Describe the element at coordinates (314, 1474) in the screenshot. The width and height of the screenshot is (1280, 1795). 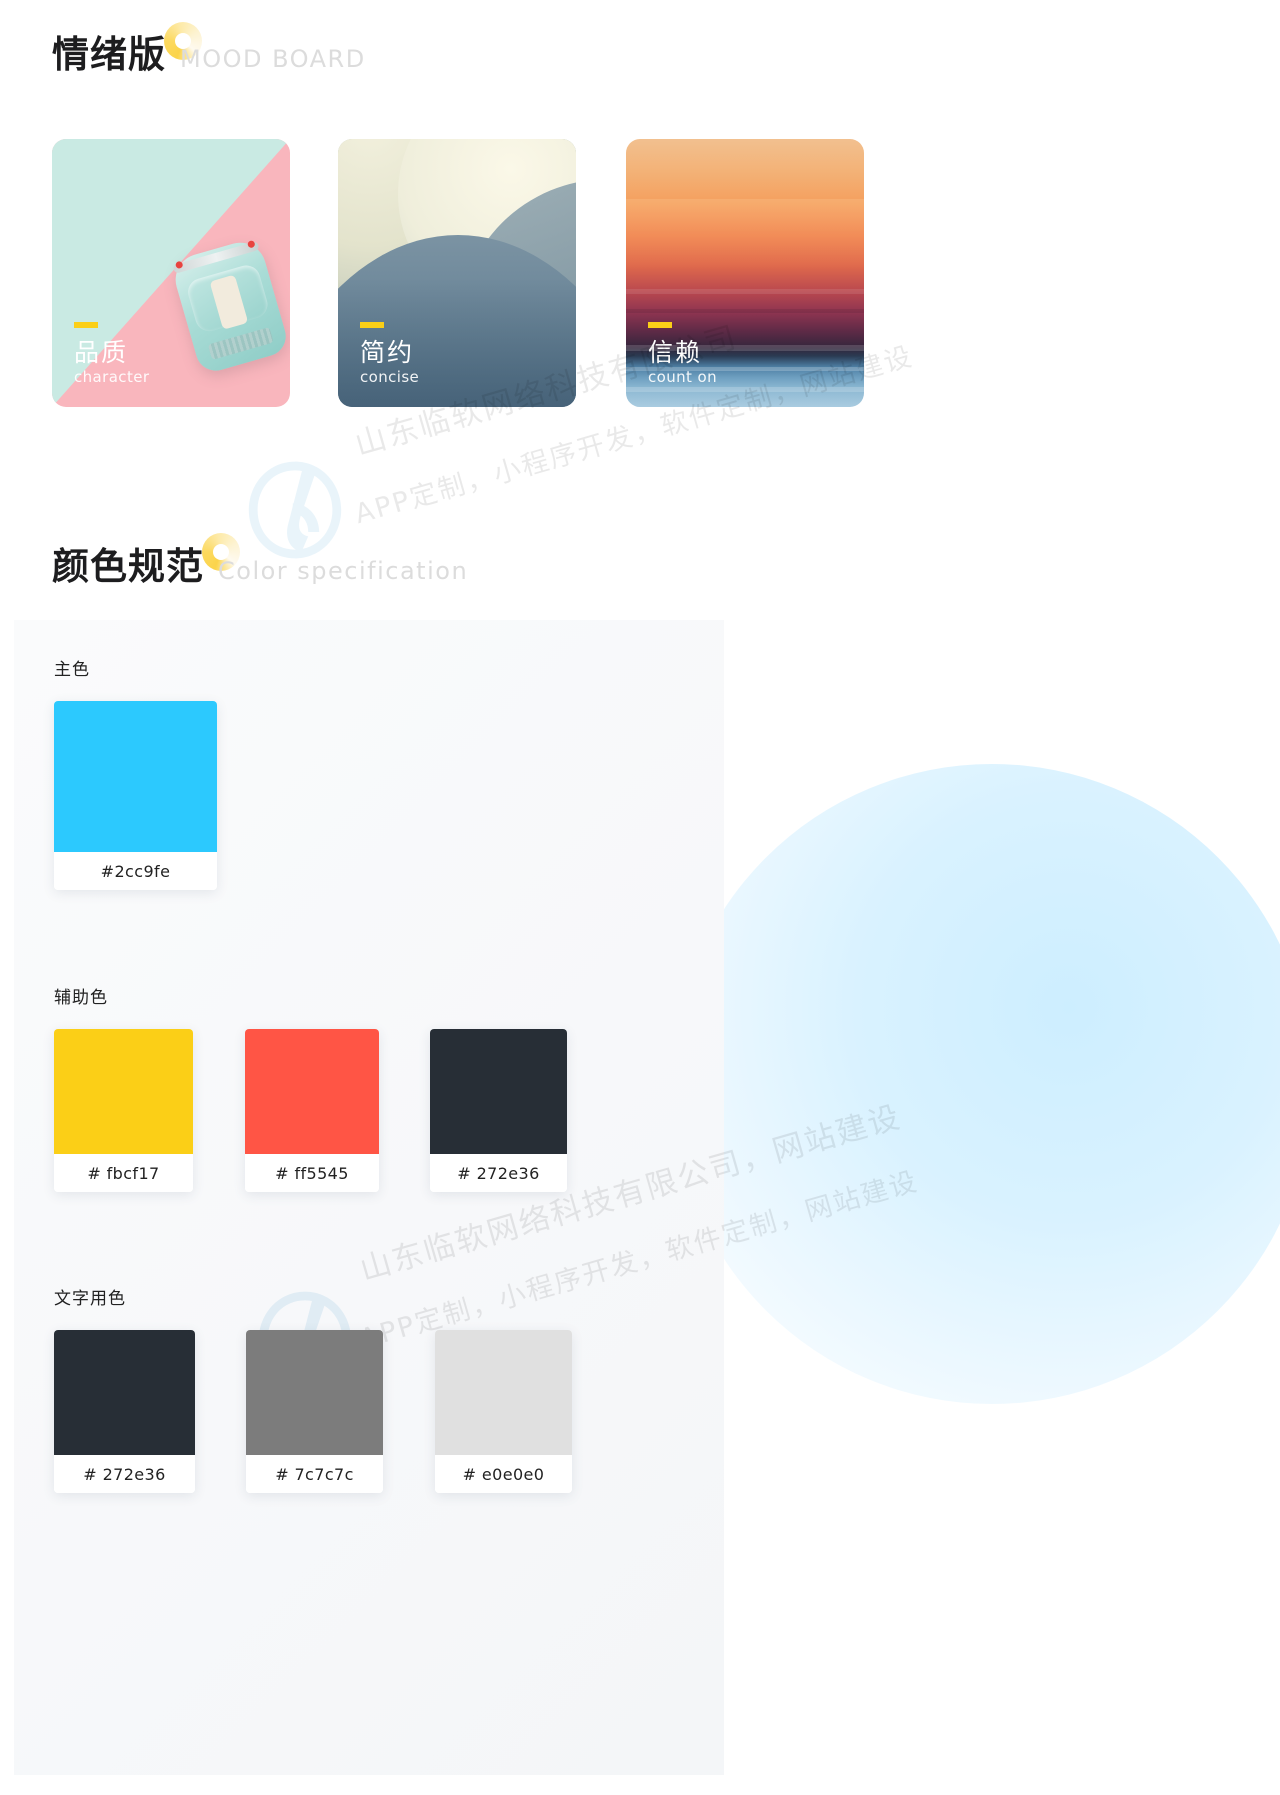
I see `swatch-hex-label: # 7c7c7c` at that location.